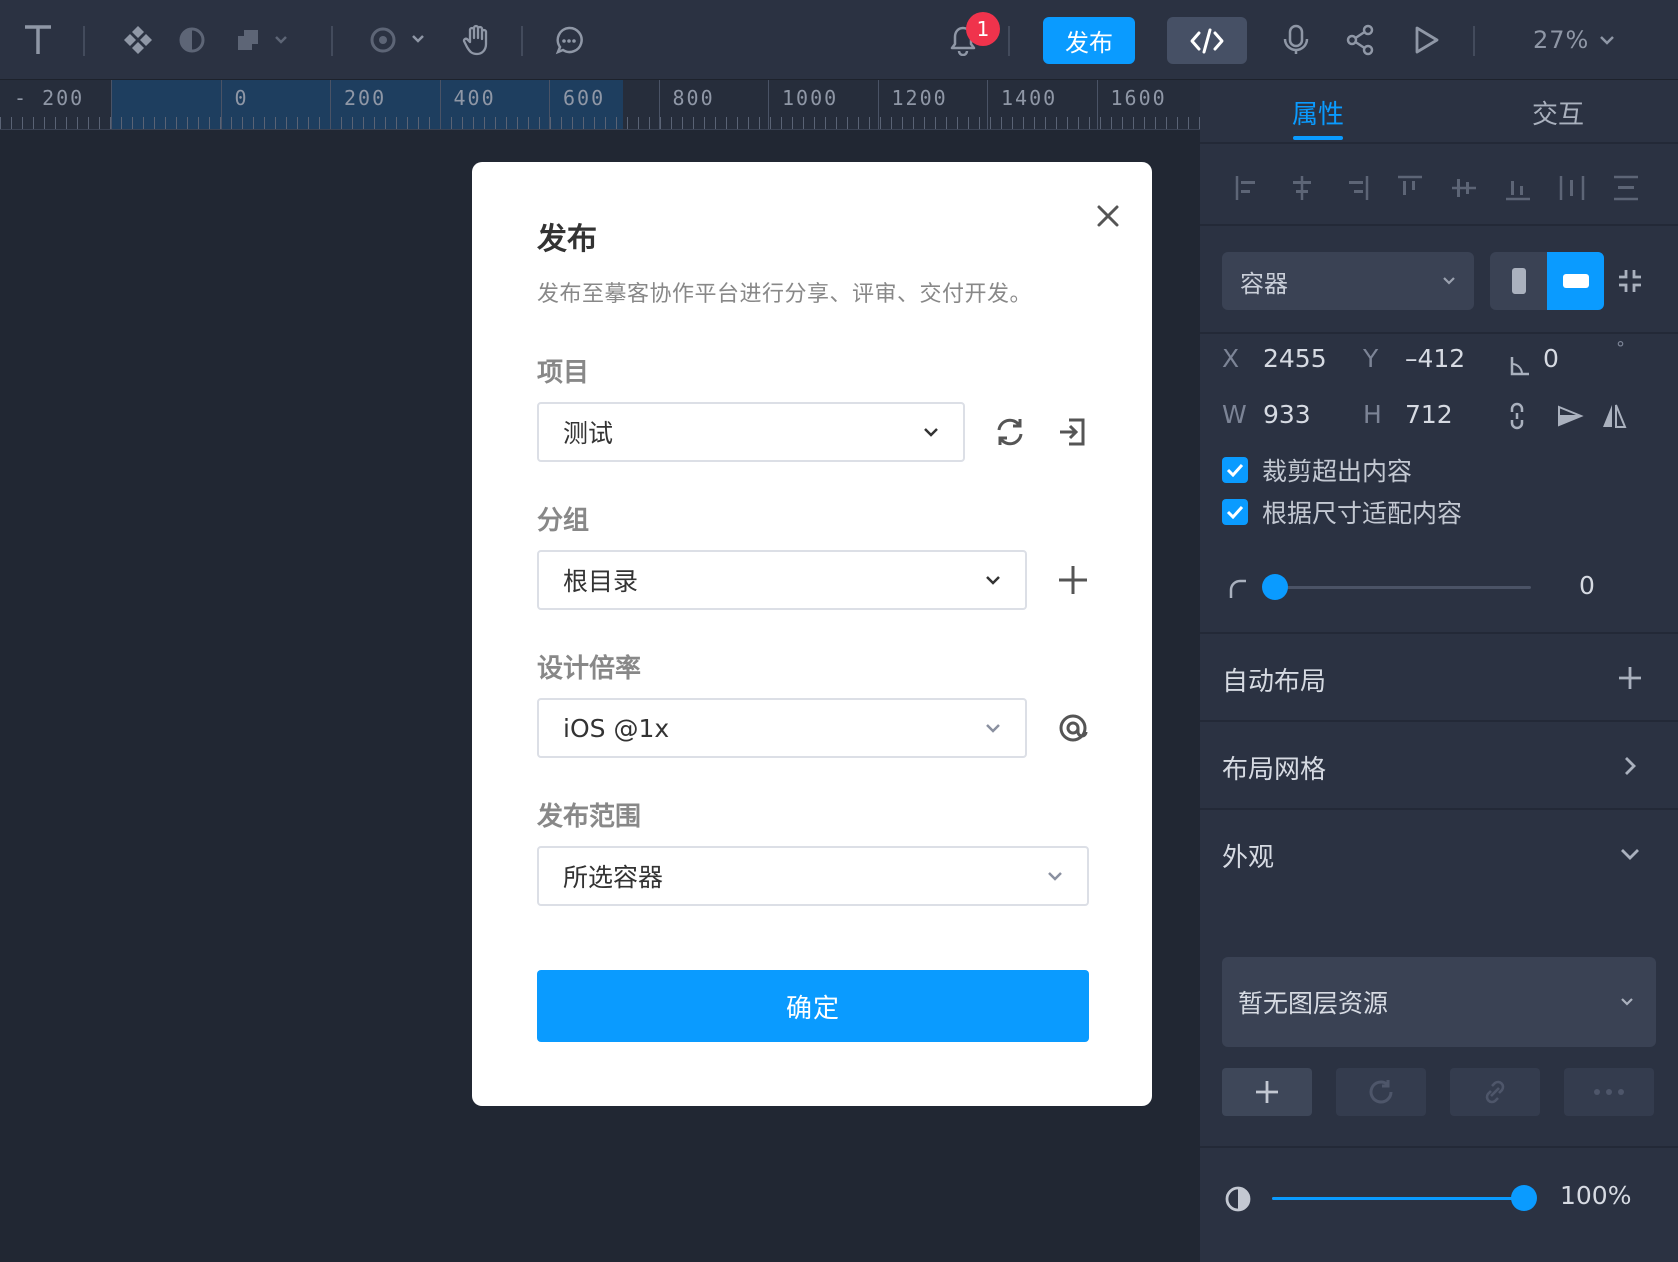  What do you see at coordinates (1570, 416) in the screenshot?
I see `flip-horizontal-icon` at bounding box center [1570, 416].